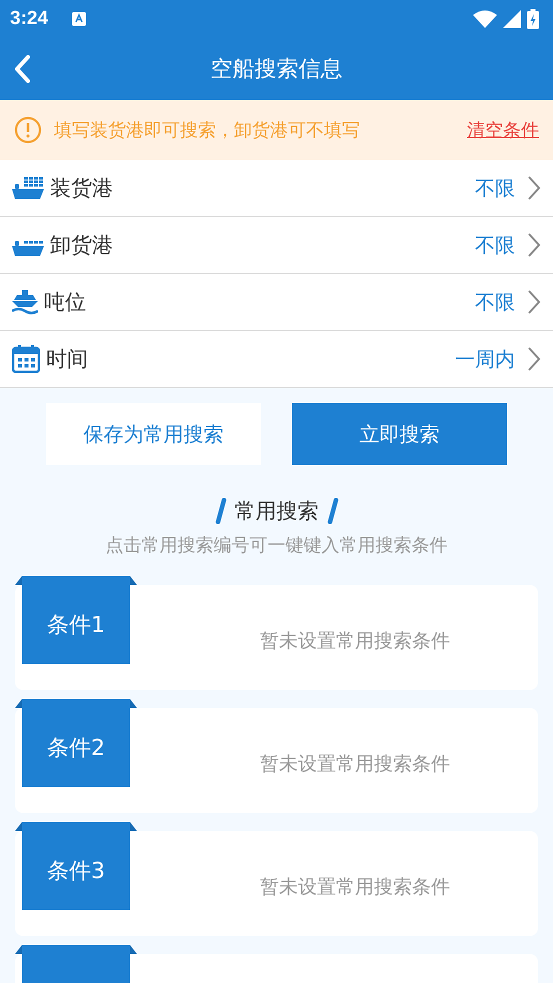  I want to click on filter-row: 吨位 不限, so click(276, 302).